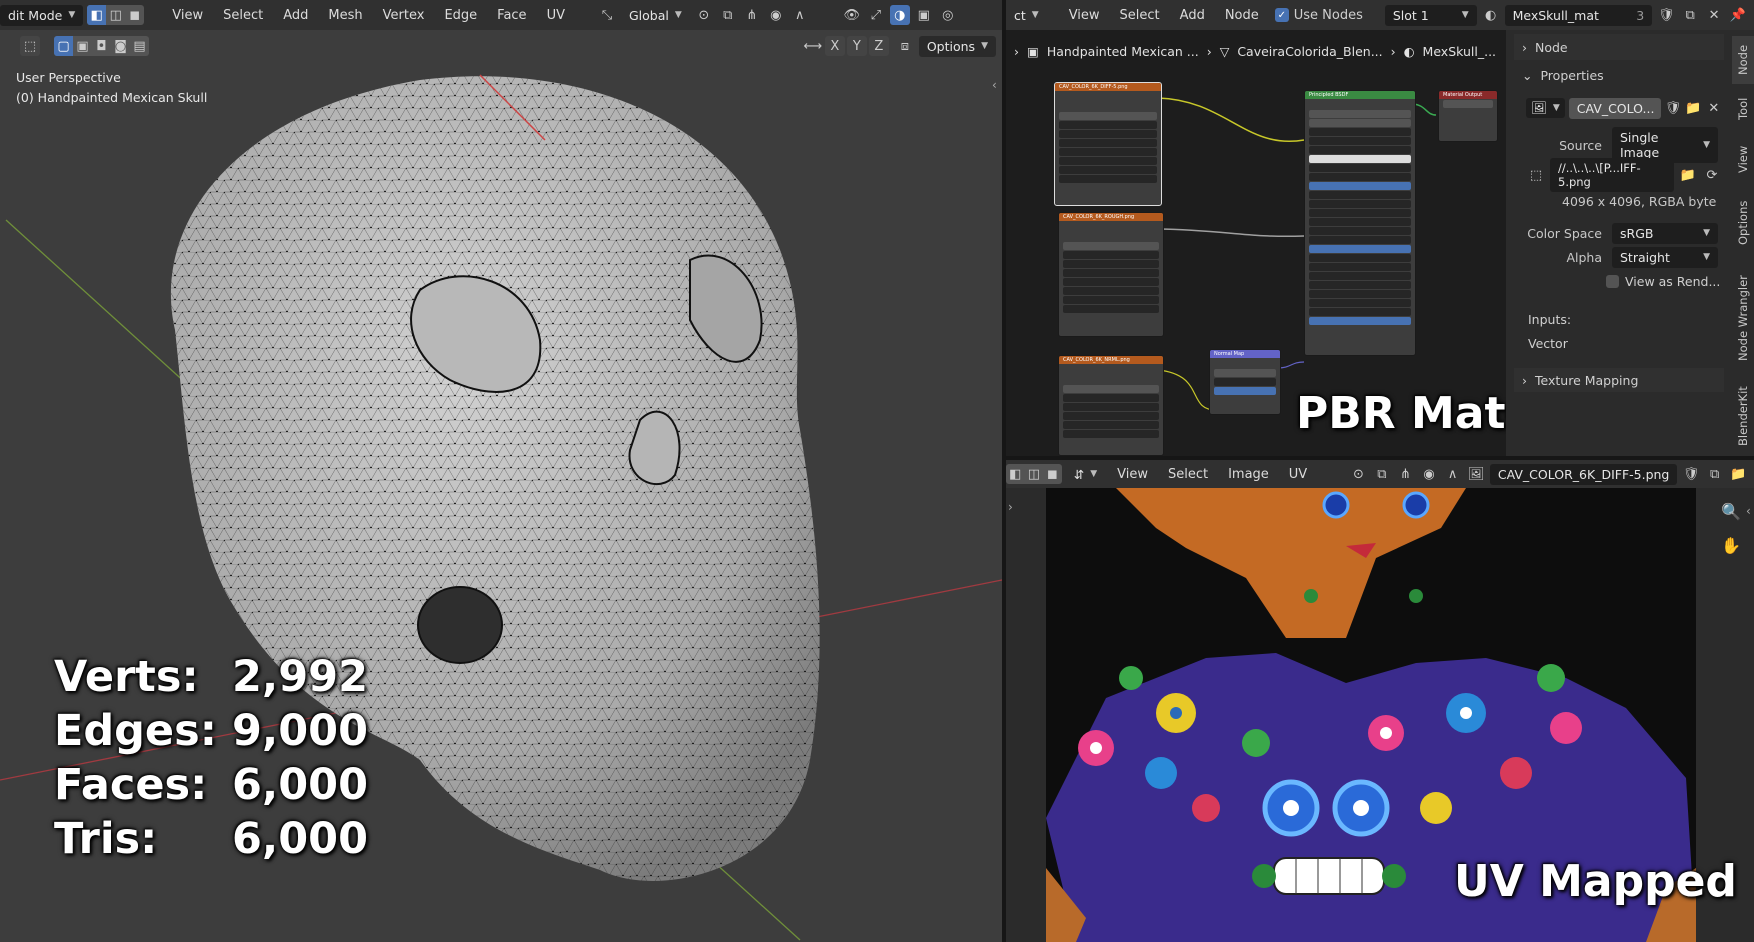  Describe the element at coordinates (1583, 474) in the screenshot. I see `image-name-field: CAV_COLOR_6K_DIFF-5.png` at that location.